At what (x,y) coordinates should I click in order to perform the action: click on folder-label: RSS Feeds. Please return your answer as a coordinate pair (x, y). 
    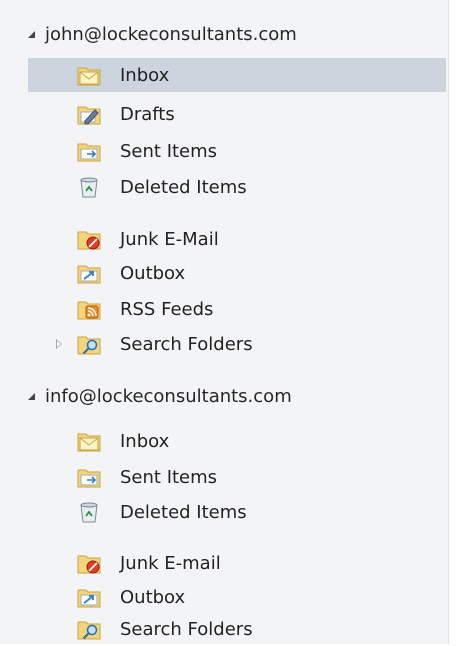
    Looking at the image, I should click on (167, 309).